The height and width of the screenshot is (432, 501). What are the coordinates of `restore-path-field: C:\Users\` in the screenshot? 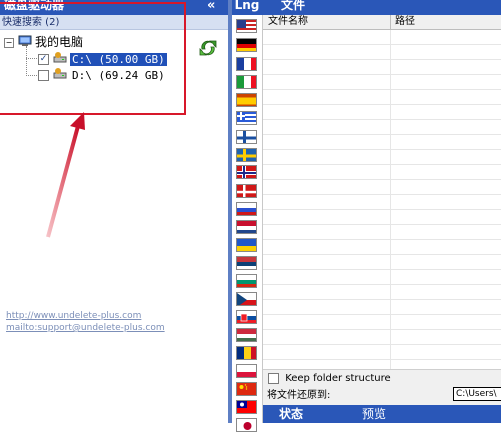 It's located at (477, 394).